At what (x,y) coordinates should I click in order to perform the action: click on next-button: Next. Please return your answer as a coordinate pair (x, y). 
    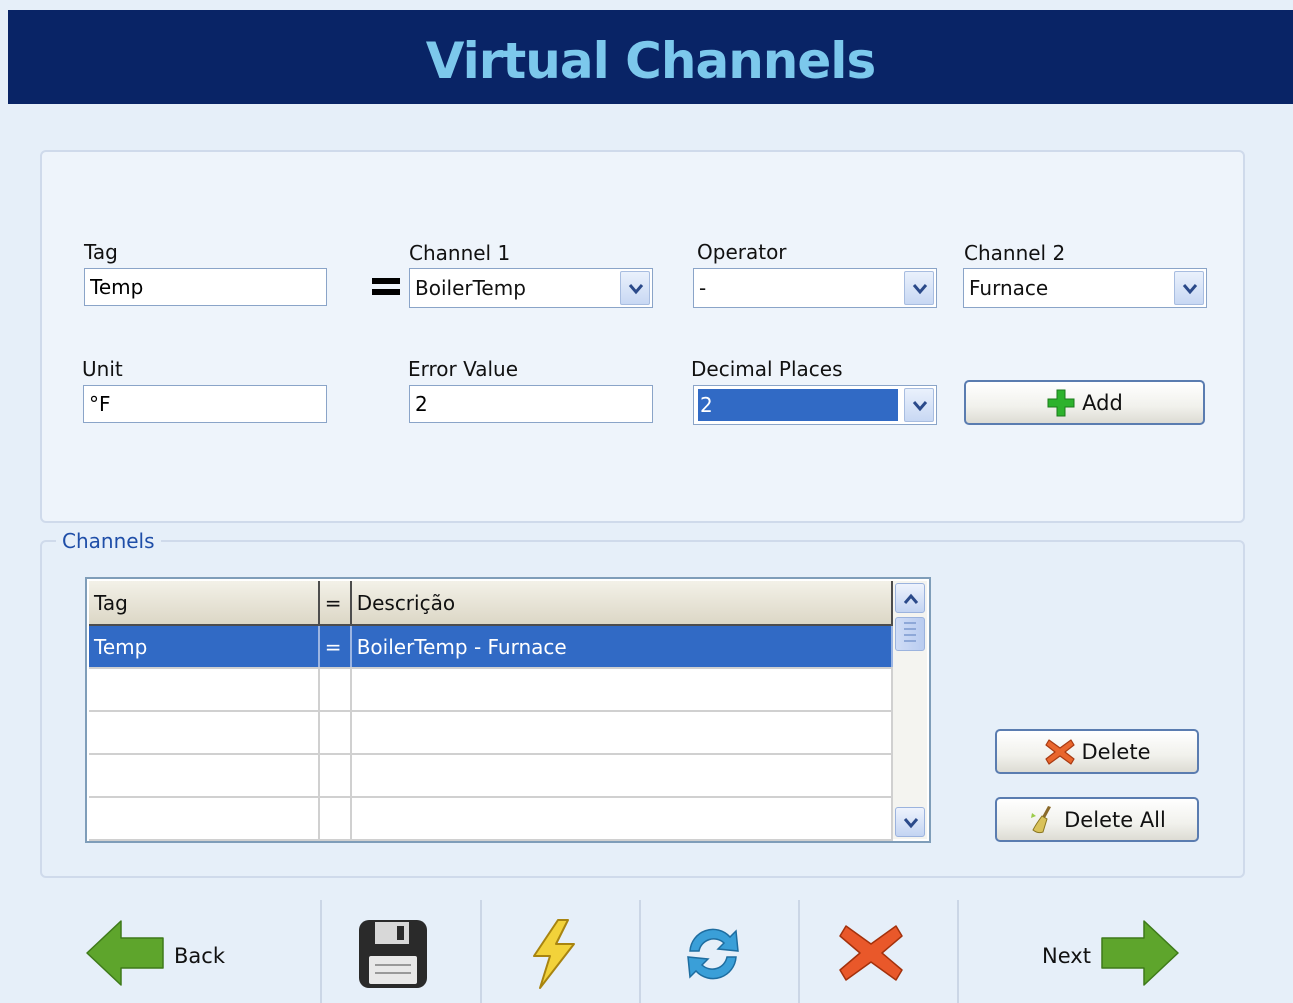
    Looking at the image, I should click on (1130, 945).